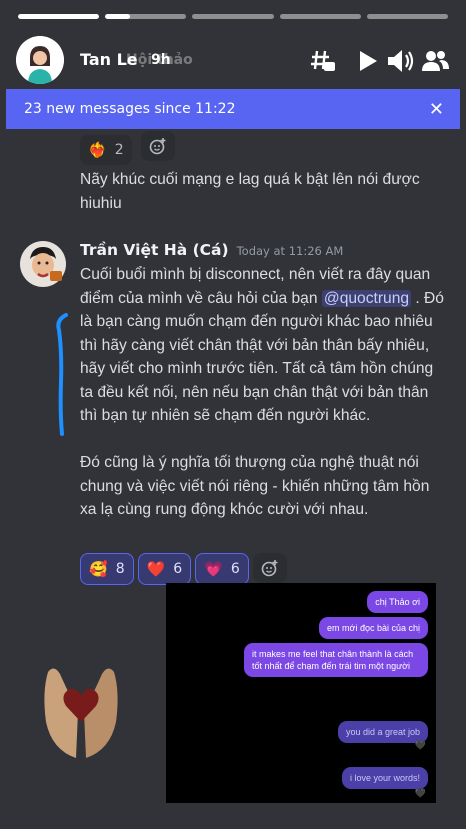  I want to click on chat-bubble: chị Thảo ơi, so click(397, 602).